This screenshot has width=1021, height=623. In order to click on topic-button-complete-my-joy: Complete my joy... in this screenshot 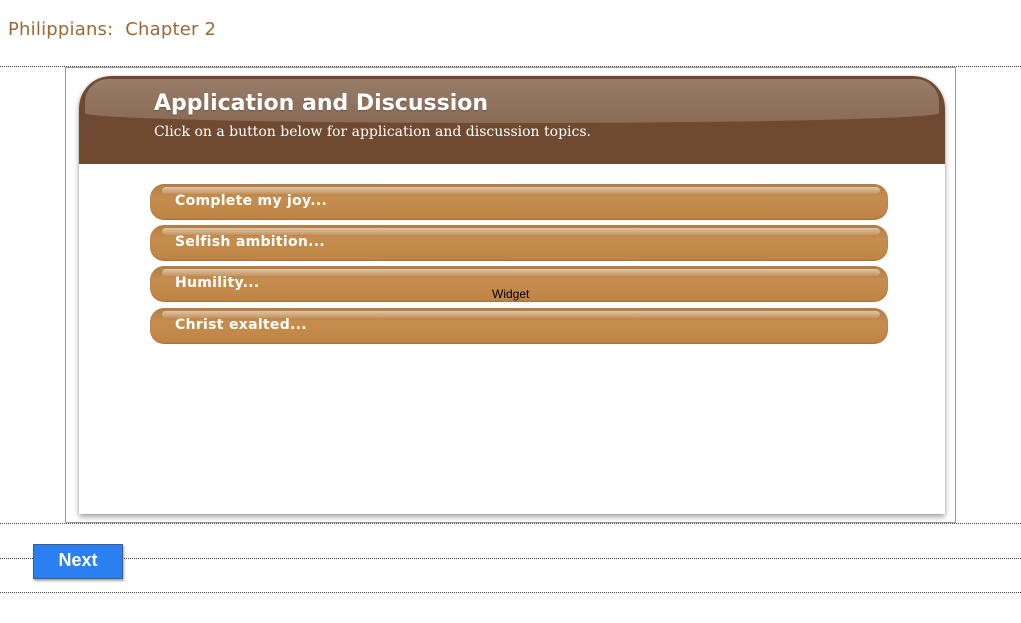, I will do `click(519, 202)`.